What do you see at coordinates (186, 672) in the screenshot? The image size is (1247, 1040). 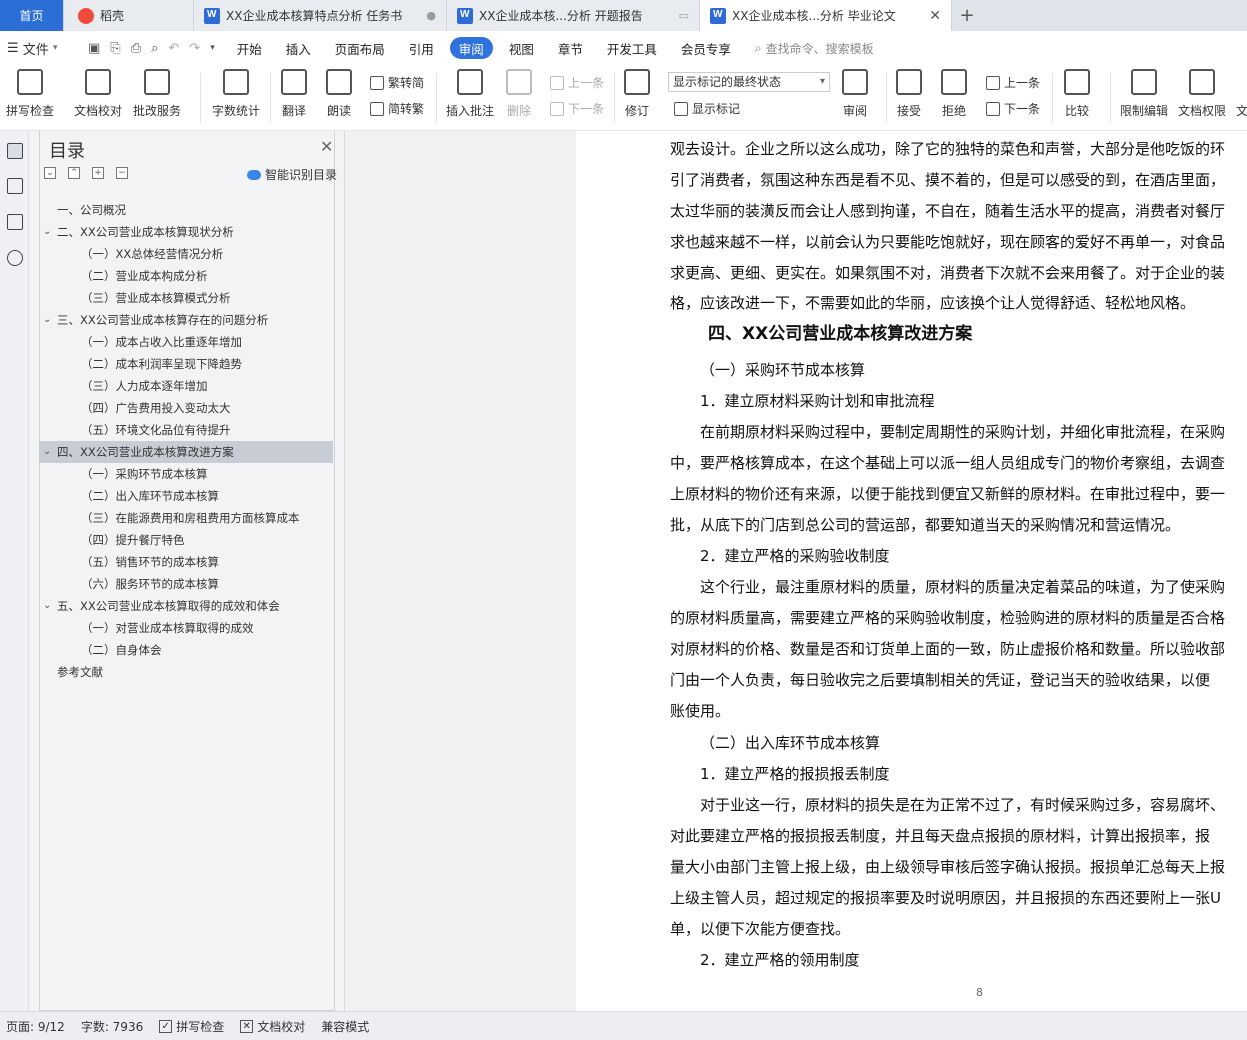 I see `toc-item: 参考文献` at bounding box center [186, 672].